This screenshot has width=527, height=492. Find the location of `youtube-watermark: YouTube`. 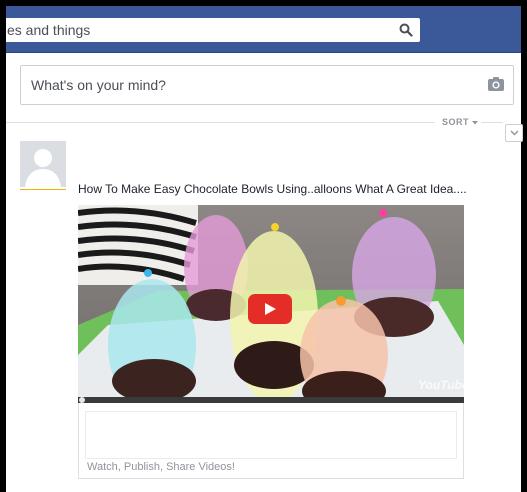

youtube-watermark: YouTube is located at coordinates (441, 385).